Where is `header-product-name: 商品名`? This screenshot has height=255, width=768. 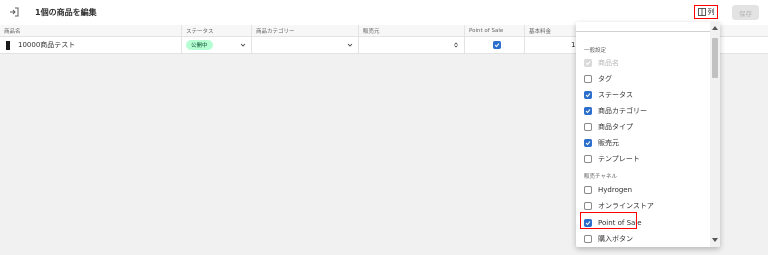 header-product-name: 商品名 is located at coordinates (91, 30).